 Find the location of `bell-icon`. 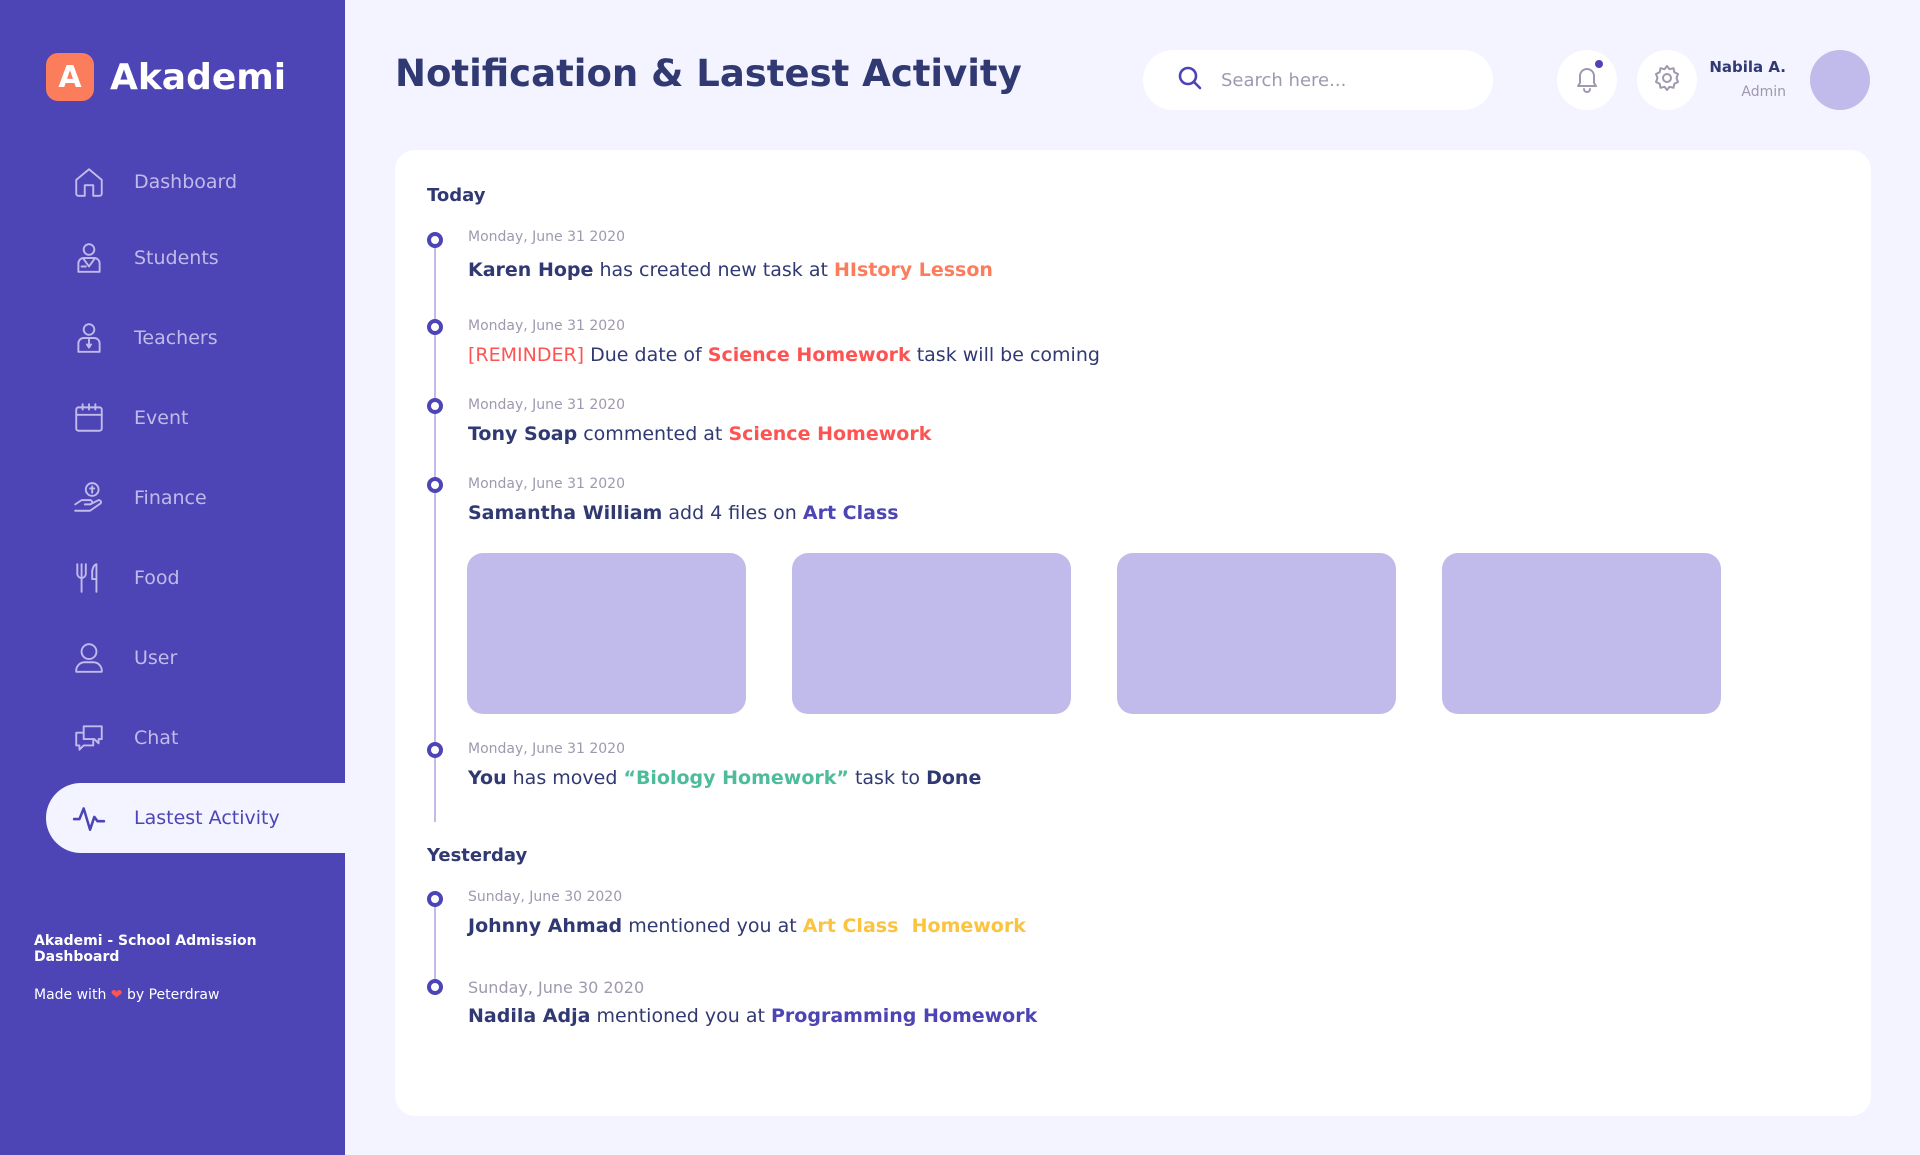

bell-icon is located at coordinates (1587, 80).